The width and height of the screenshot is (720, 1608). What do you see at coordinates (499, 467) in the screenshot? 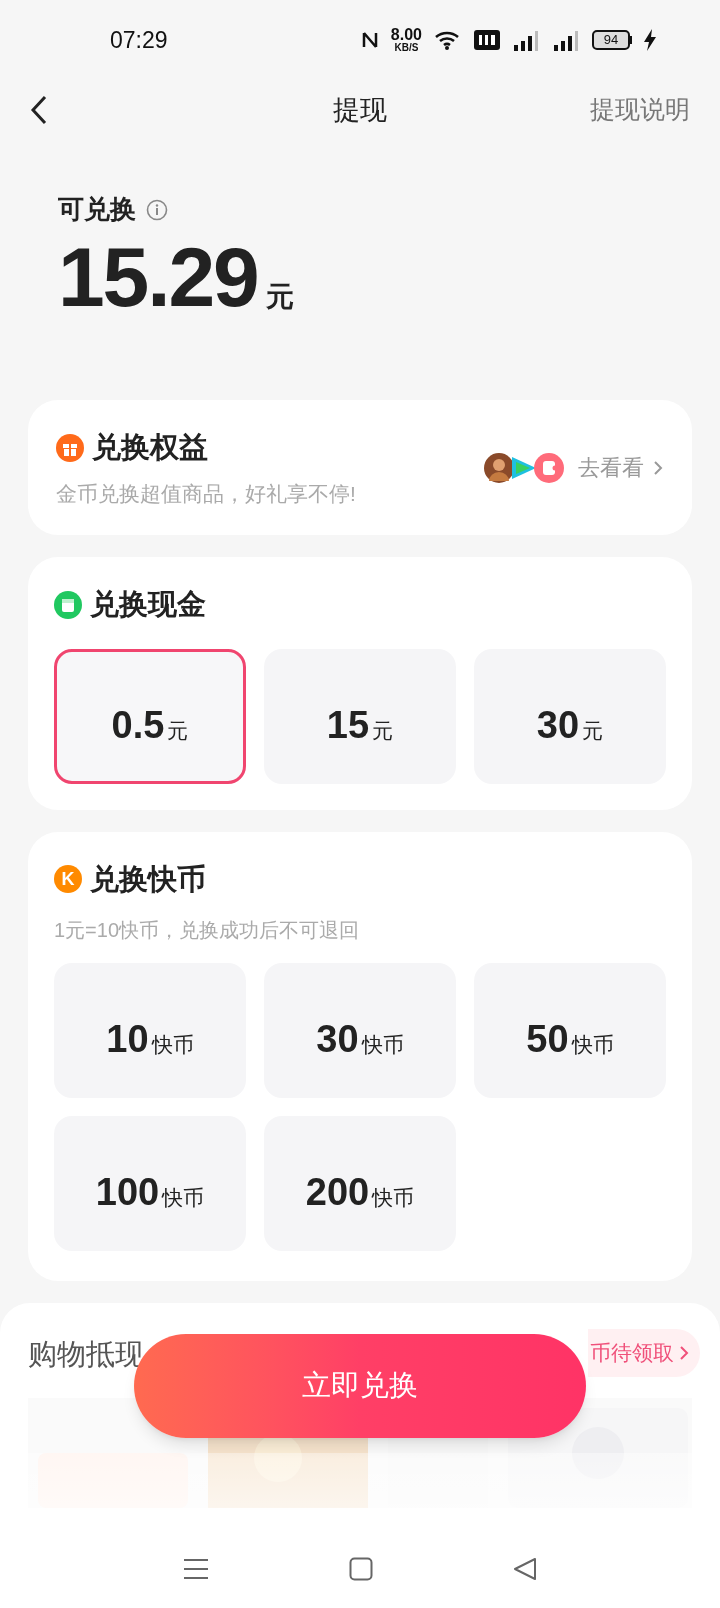
I see `avatar-icon` at bounding box center [499, 467].